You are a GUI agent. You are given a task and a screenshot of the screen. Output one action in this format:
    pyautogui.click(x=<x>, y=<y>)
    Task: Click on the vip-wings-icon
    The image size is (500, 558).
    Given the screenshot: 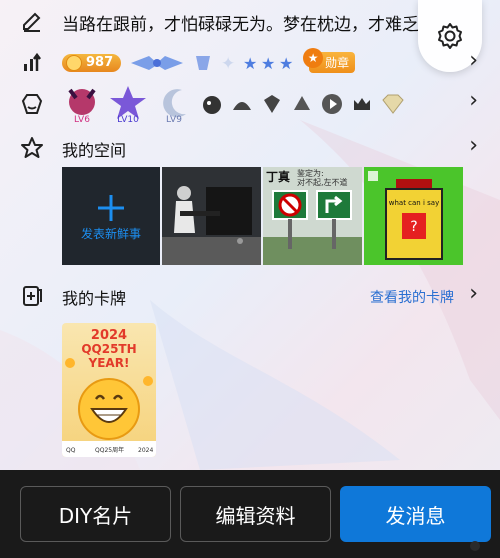 What is the action you would take?
    pyautogui.click(x=157, y=62)
    